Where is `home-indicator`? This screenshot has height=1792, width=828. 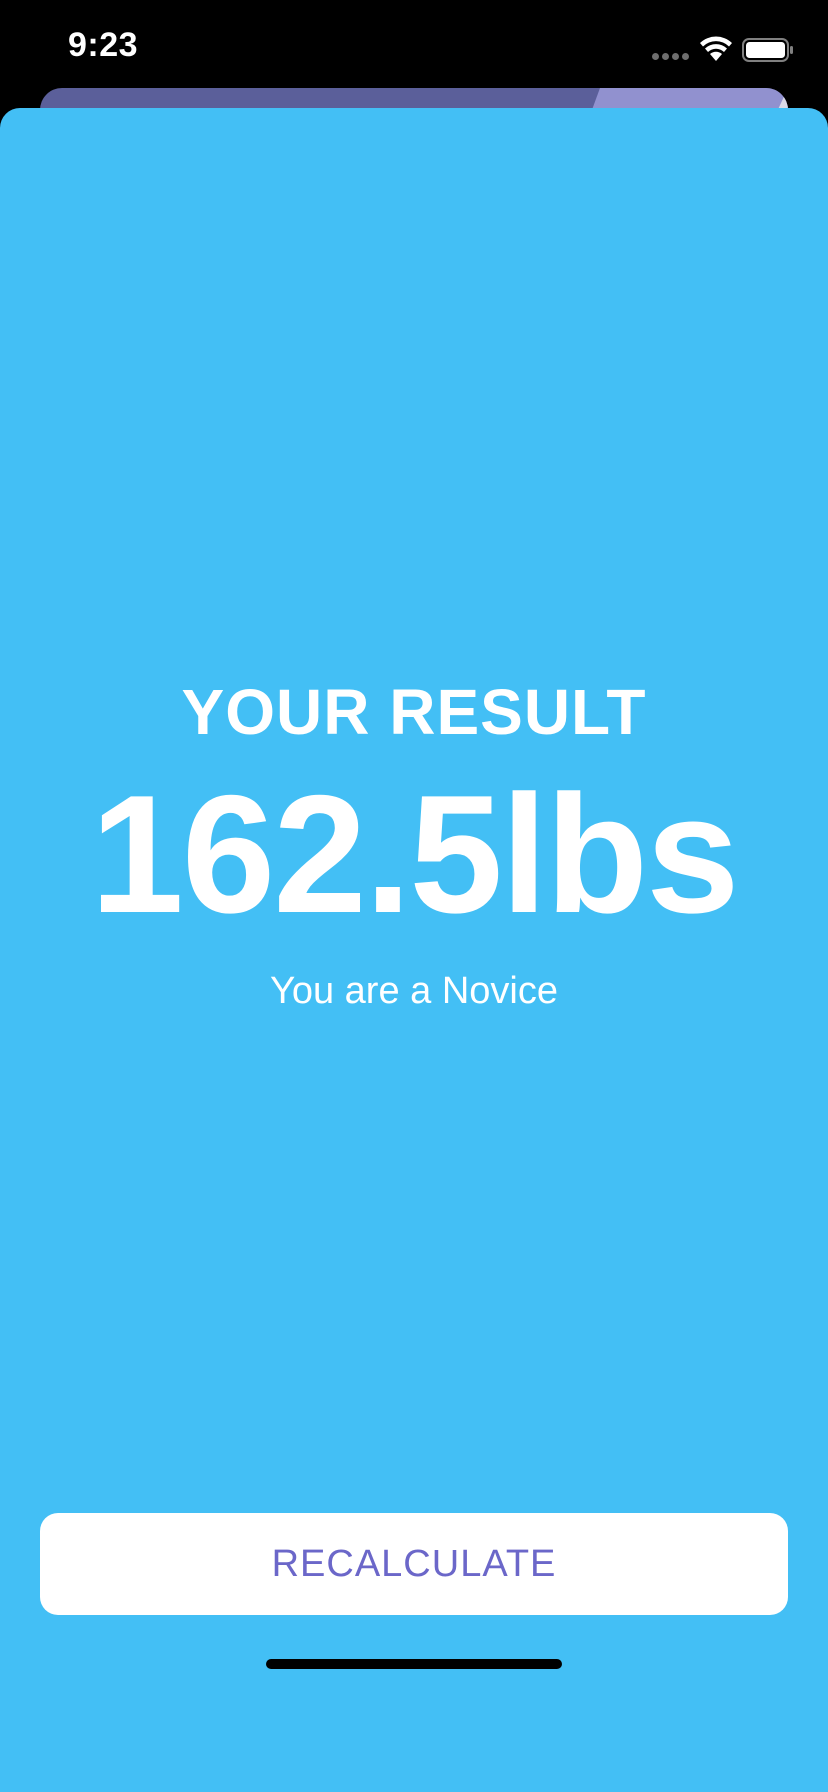 home-indicator is located at coordinates (414, 1664).